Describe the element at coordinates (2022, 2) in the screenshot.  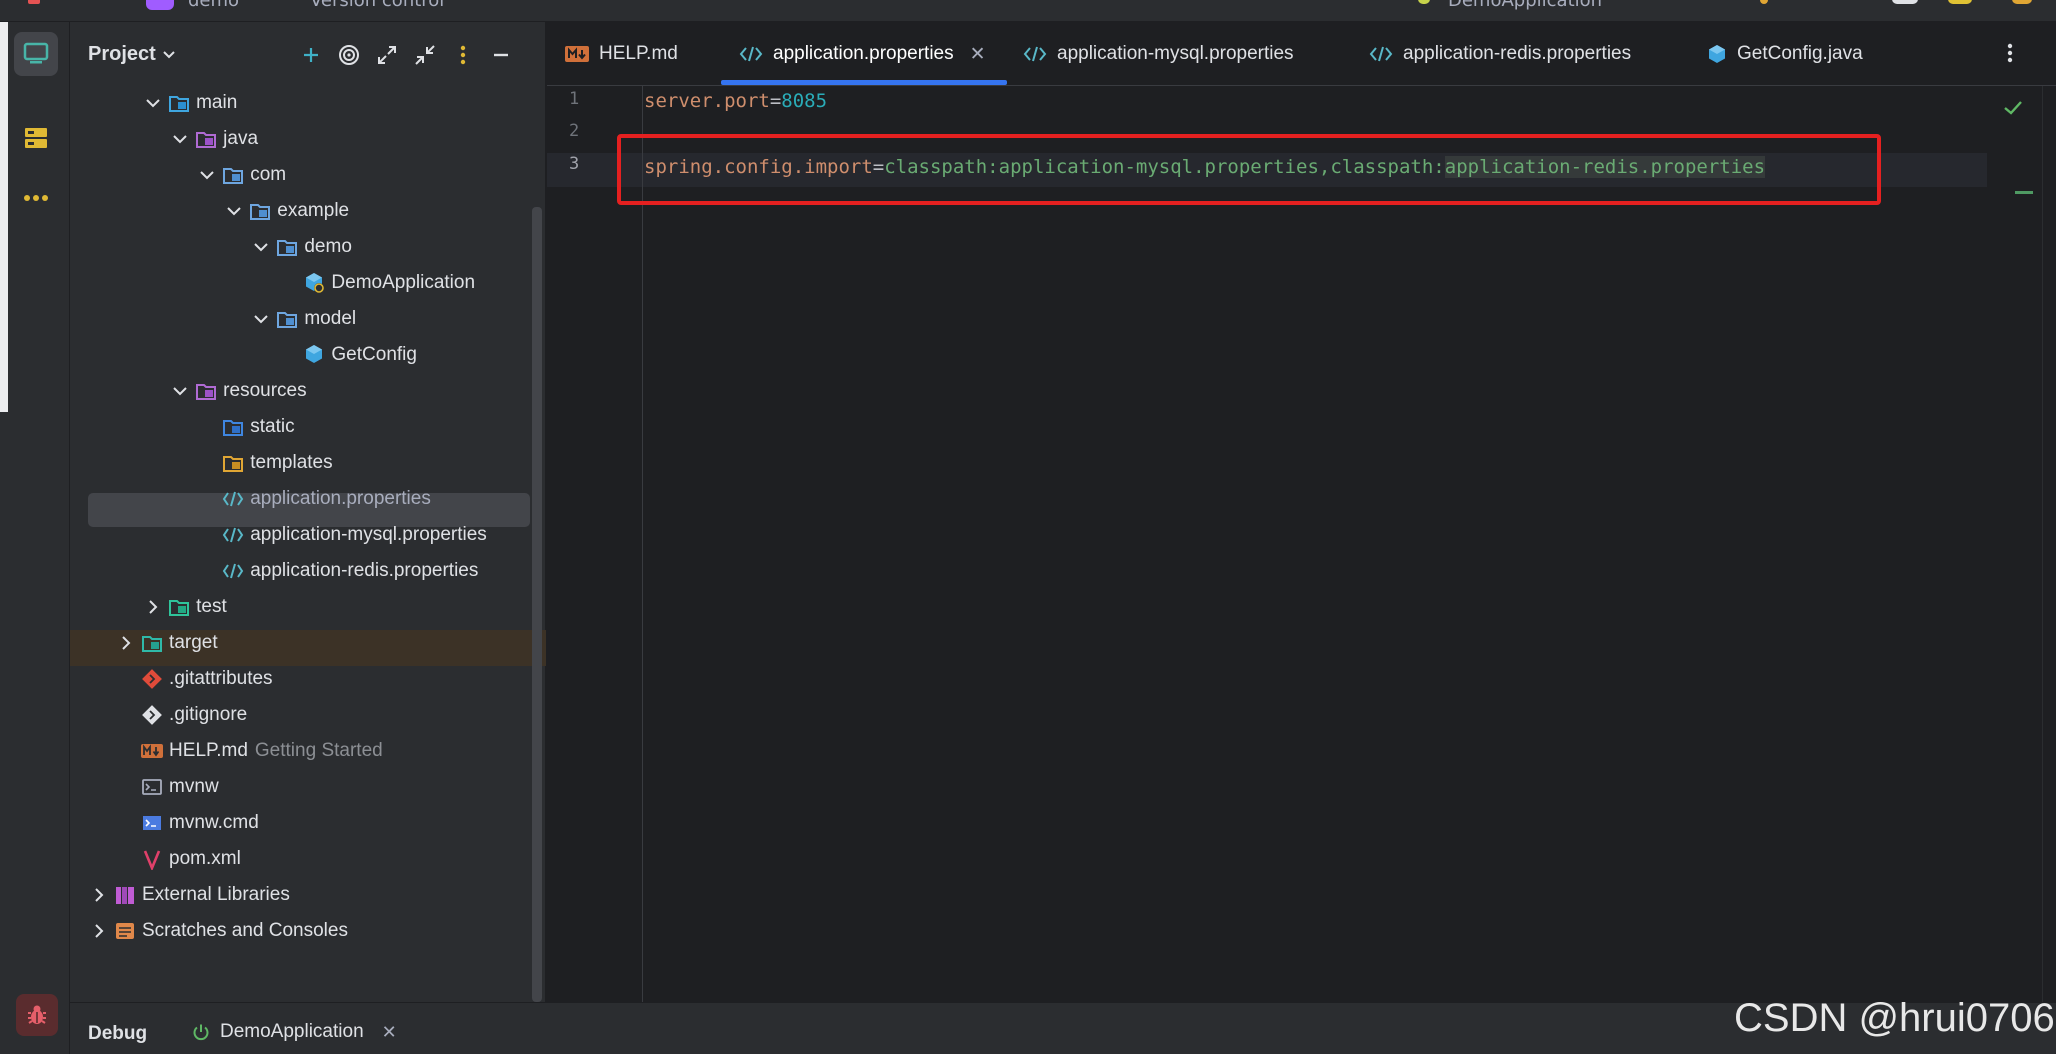
I see `update-icon` at that location.